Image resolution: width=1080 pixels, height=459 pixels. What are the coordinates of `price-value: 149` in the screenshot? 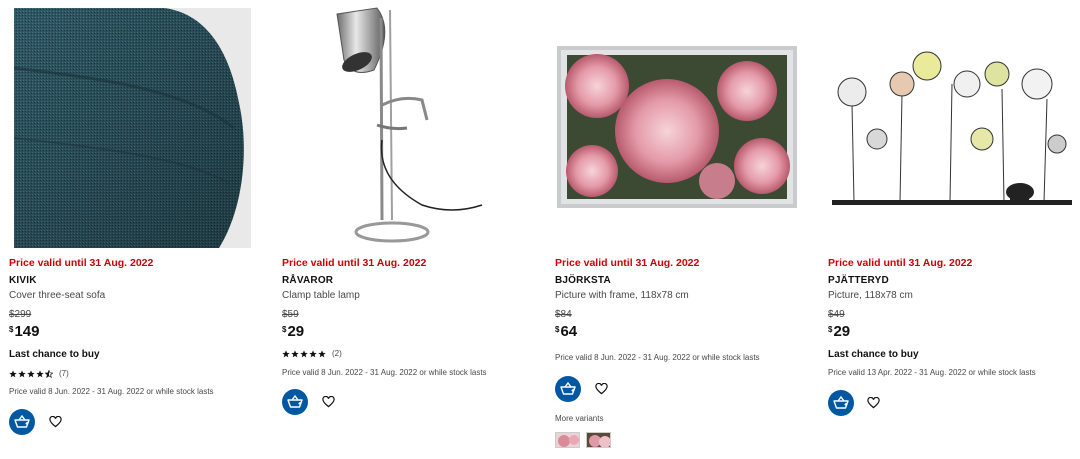 It's located at (27, 331).